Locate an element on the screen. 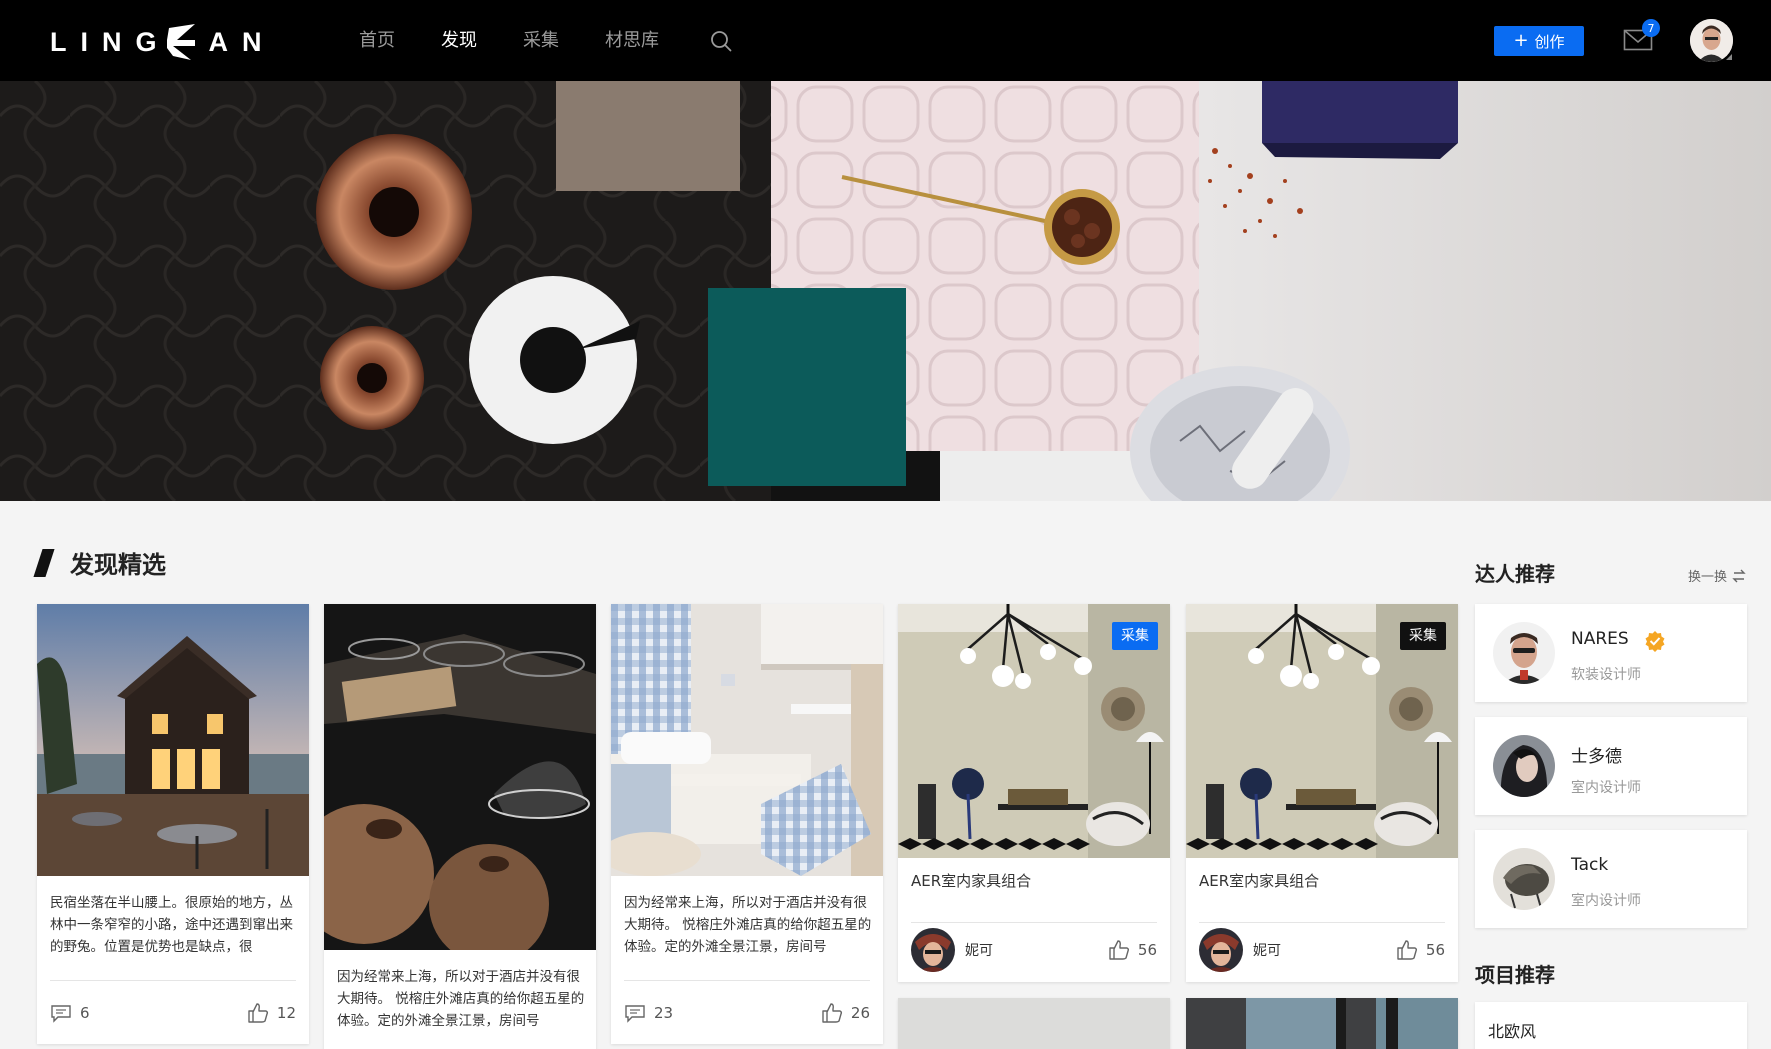  nav-discover: 发现 is located at coordinates (459, 41).